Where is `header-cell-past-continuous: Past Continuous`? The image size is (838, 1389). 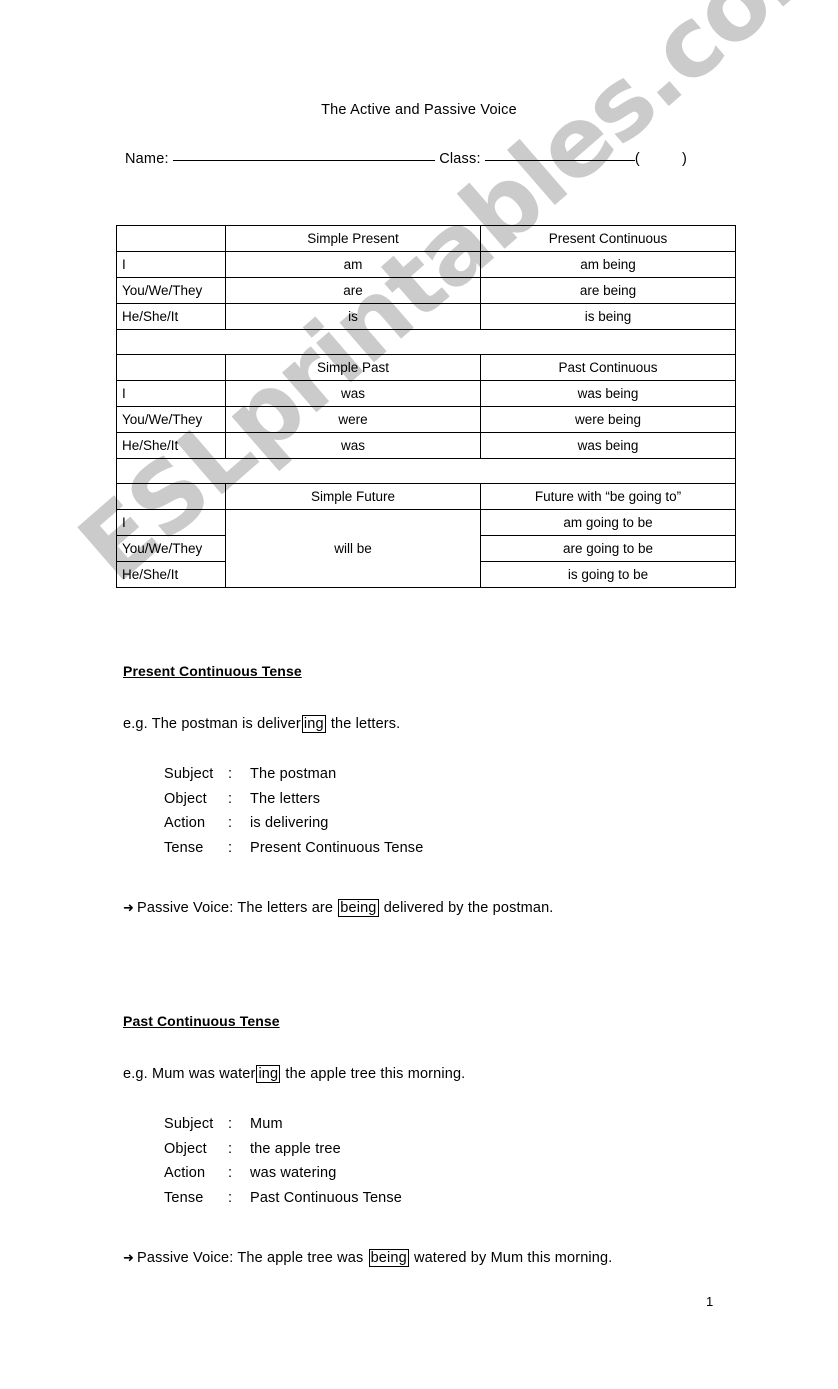
header-cell-past-continuous: Past Continuous is located at coordinates (608, 367).